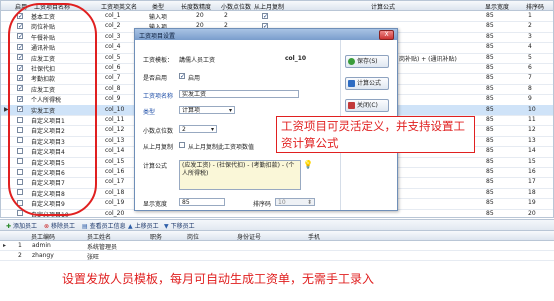  Describe the element at coordinates (52, 109) in the screenshot. I see `highlight-oval` at that location.